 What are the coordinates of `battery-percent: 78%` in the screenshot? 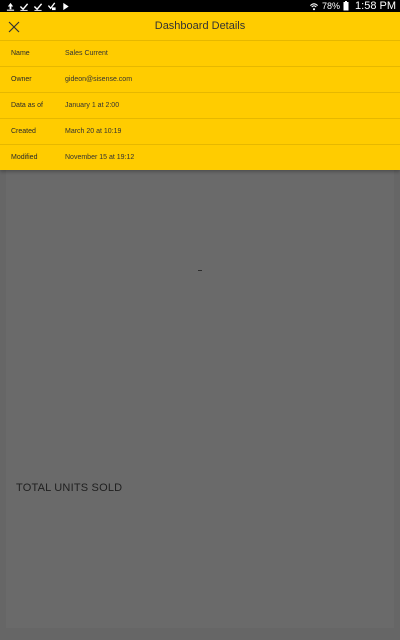 It's located at (331, 6).